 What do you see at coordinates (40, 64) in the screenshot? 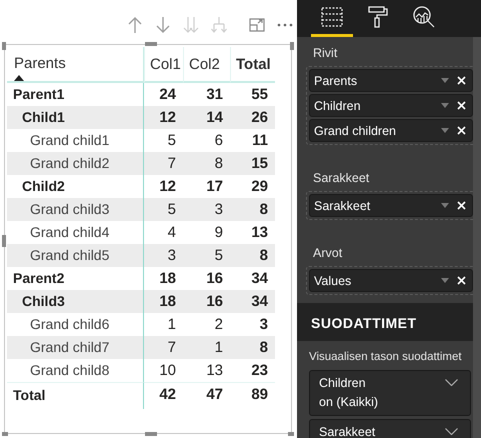
I see `column-header: Parents` at bounding box center [40, 64].